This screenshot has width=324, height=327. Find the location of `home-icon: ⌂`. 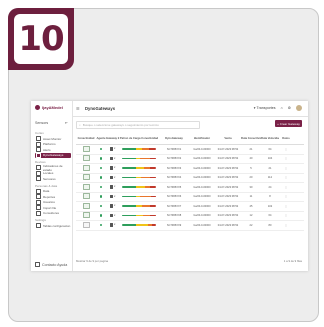

home-icon: ⌂ is located at coordinates (282, 108).